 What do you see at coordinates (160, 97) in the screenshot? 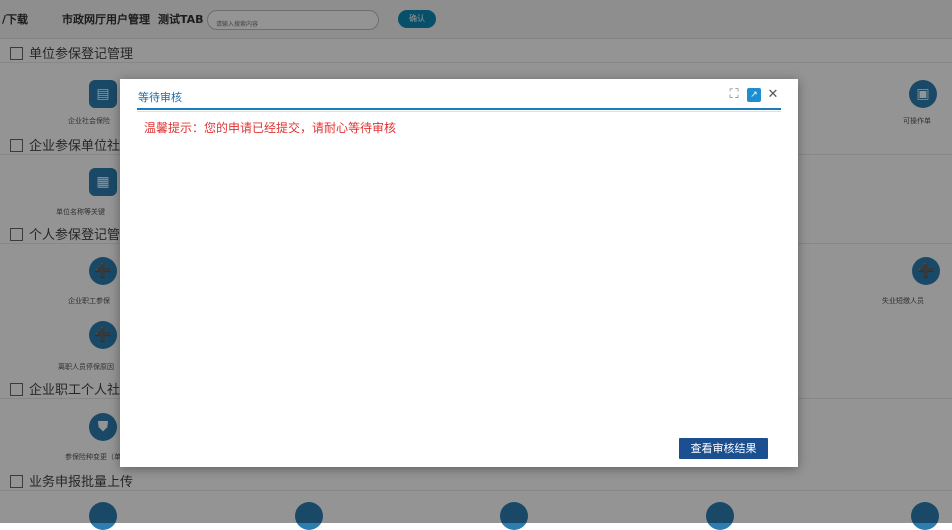
I see `dialog-title: 等待审核` at bounding box center [160, 97].